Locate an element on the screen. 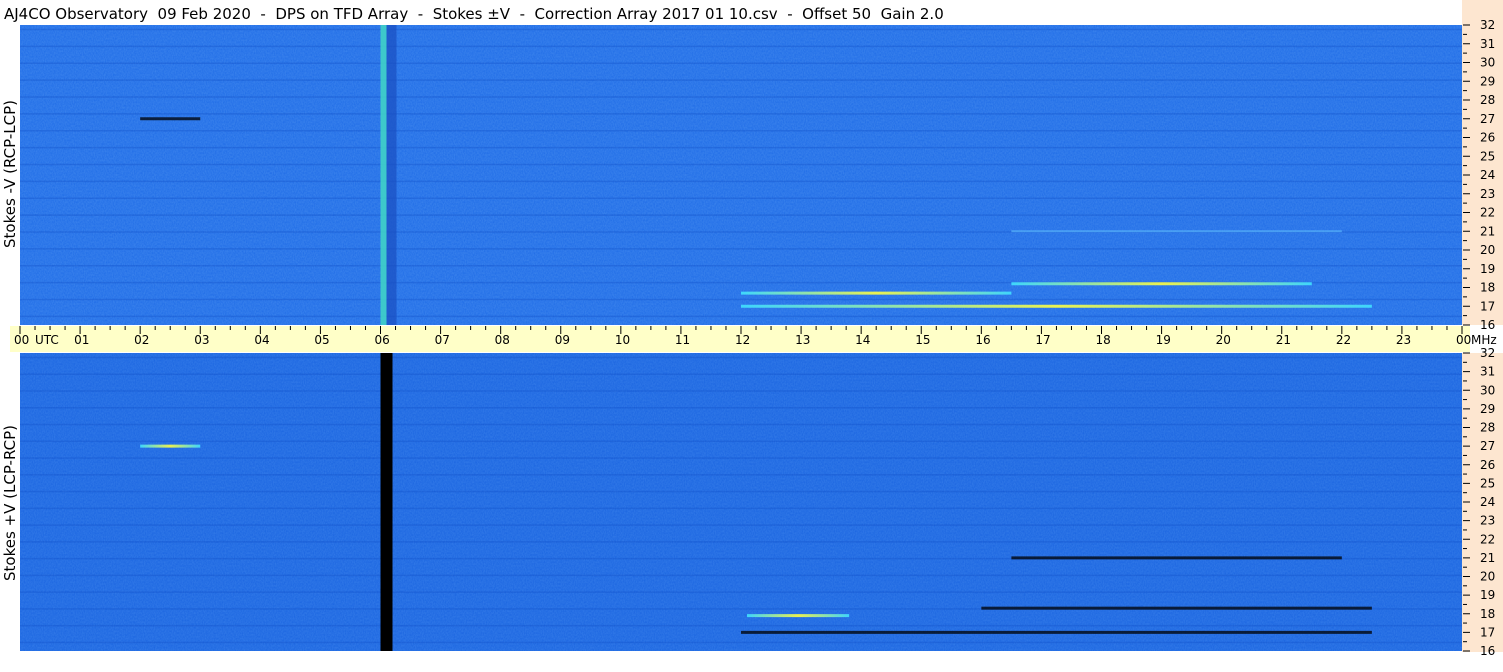  time-unit-label: UTC is located at coordinates (47, 340).